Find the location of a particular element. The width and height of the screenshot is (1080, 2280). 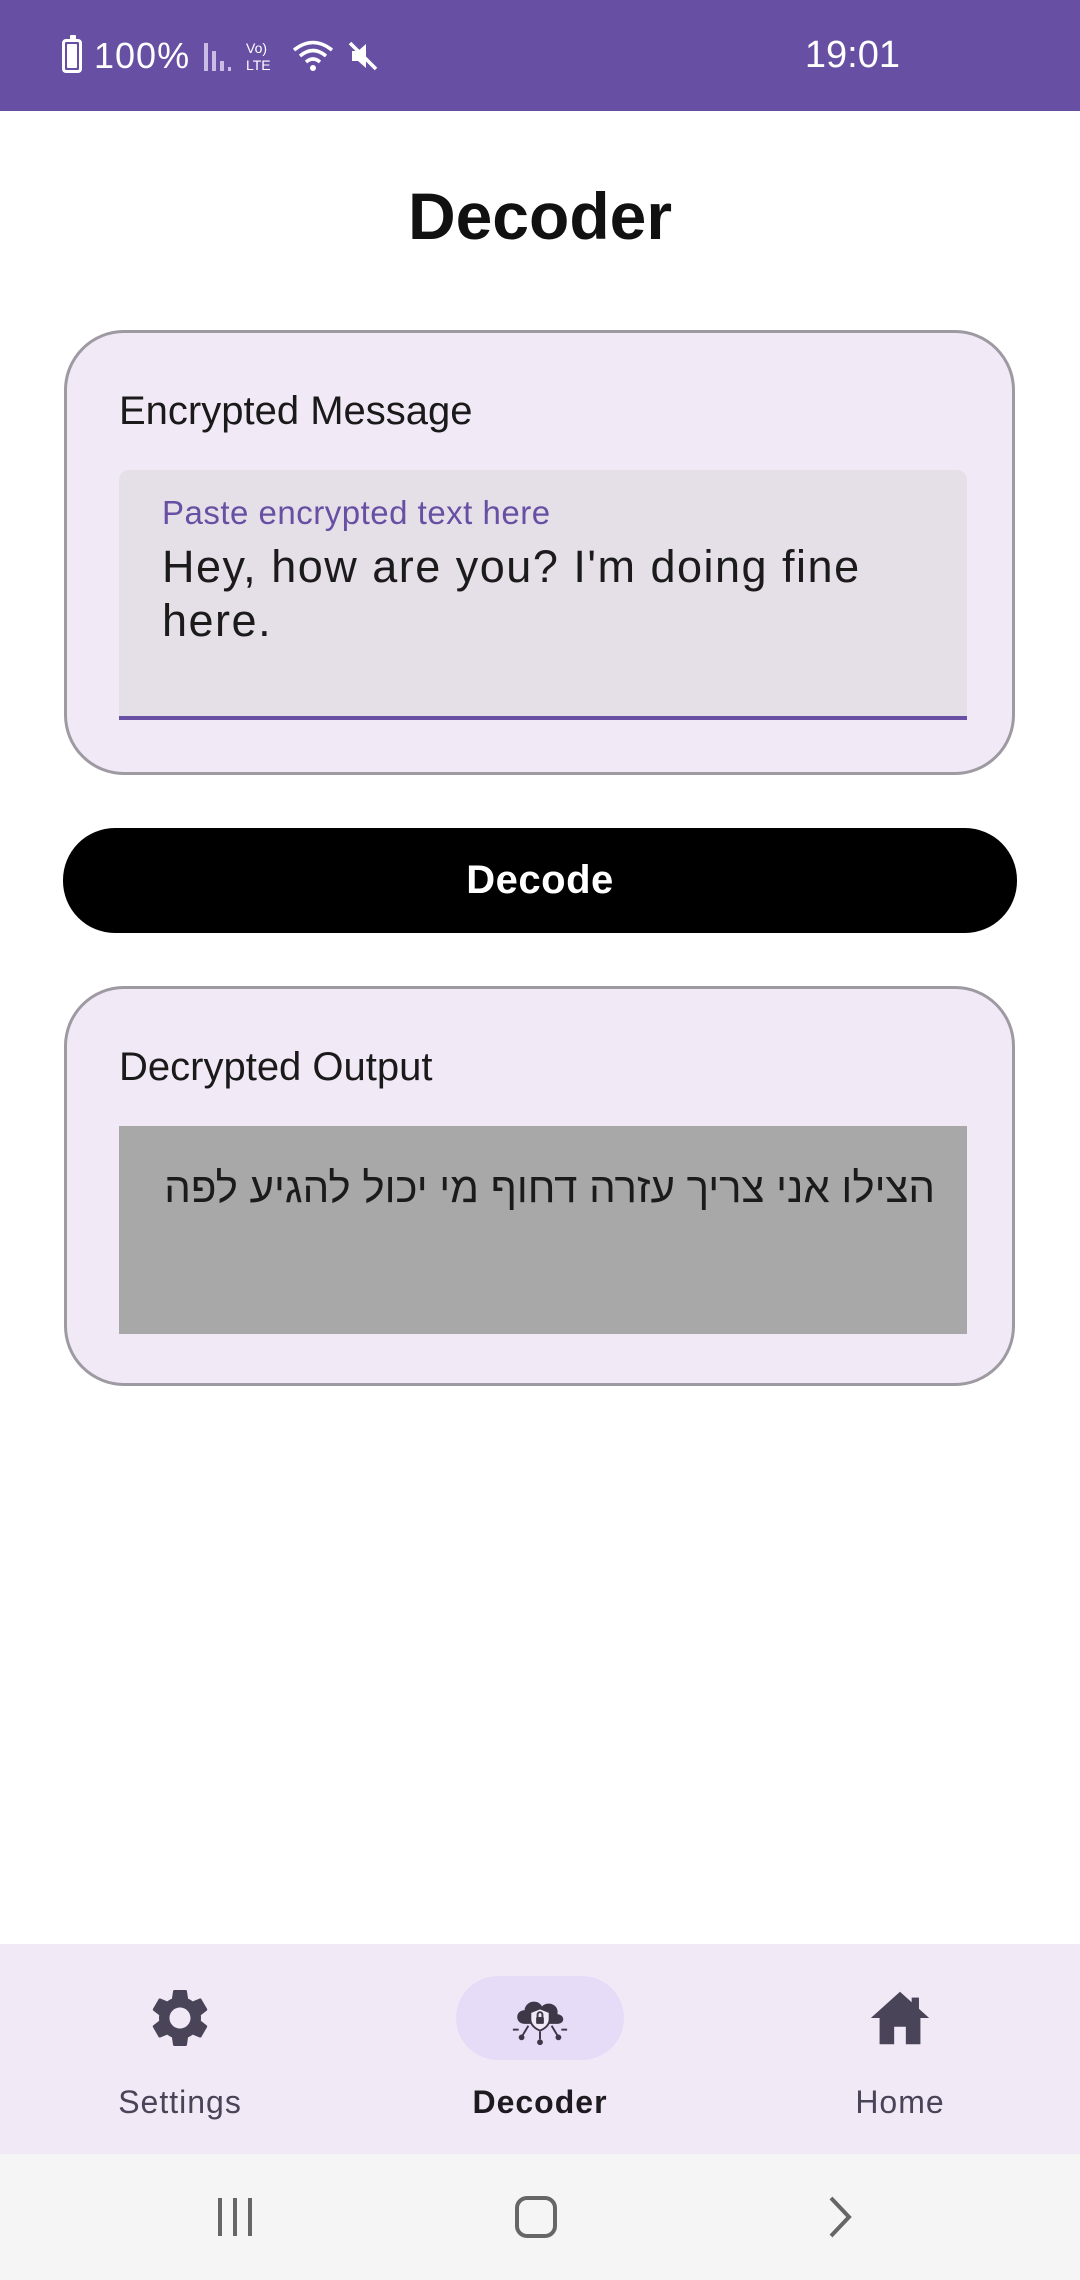

nav-settings-indicator is located at coordinates (180, 2018).